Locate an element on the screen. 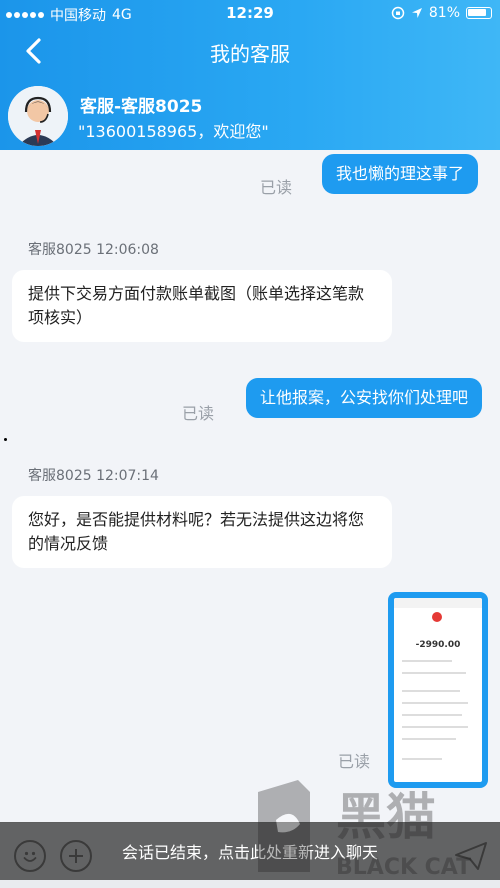 This screenshot has width=500, height=888. lock-rotation-icon is located at coordinates (398, 13).